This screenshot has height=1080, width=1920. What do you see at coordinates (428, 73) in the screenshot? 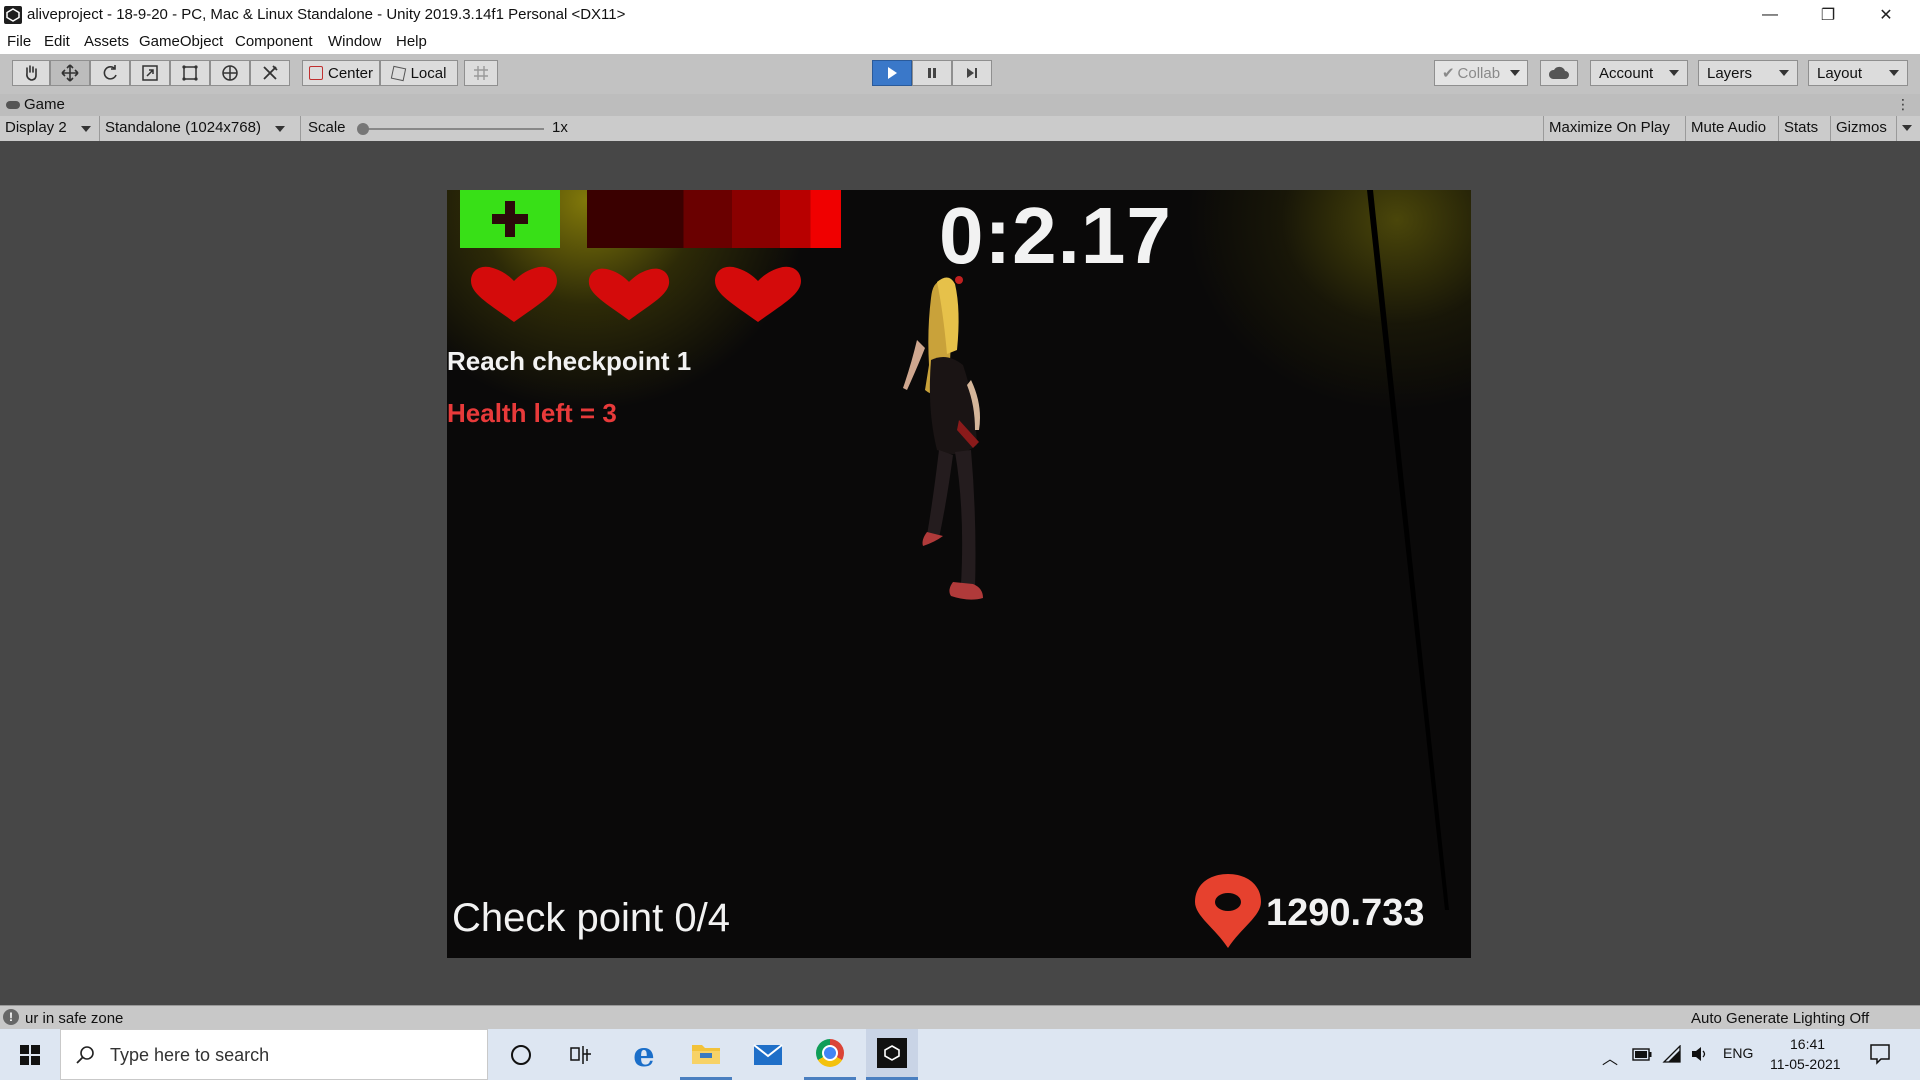
I see `space-local-label: Local` at bounding box center [428, 73].